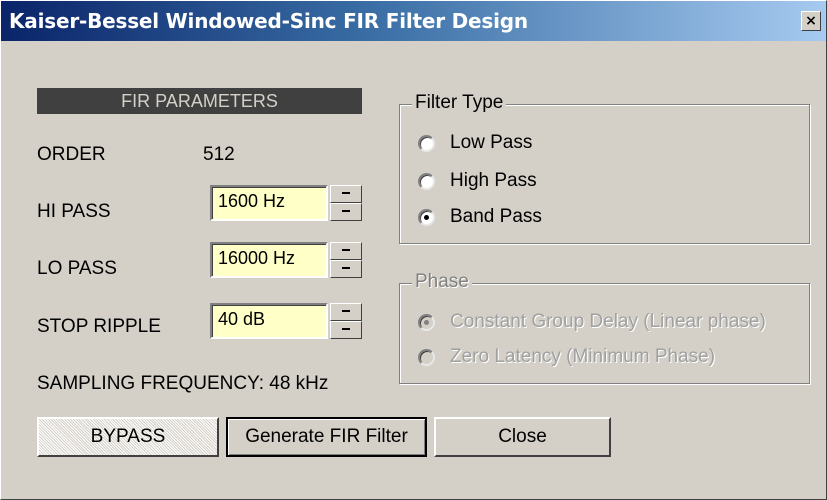 The height and width of the screenshot is (500, 827). What do you see at coordinates (608, 322) in the screenshot?
I see `linear-phase-label: Constant Group Delay (Linear phase)` at bounding box center [608, 322].